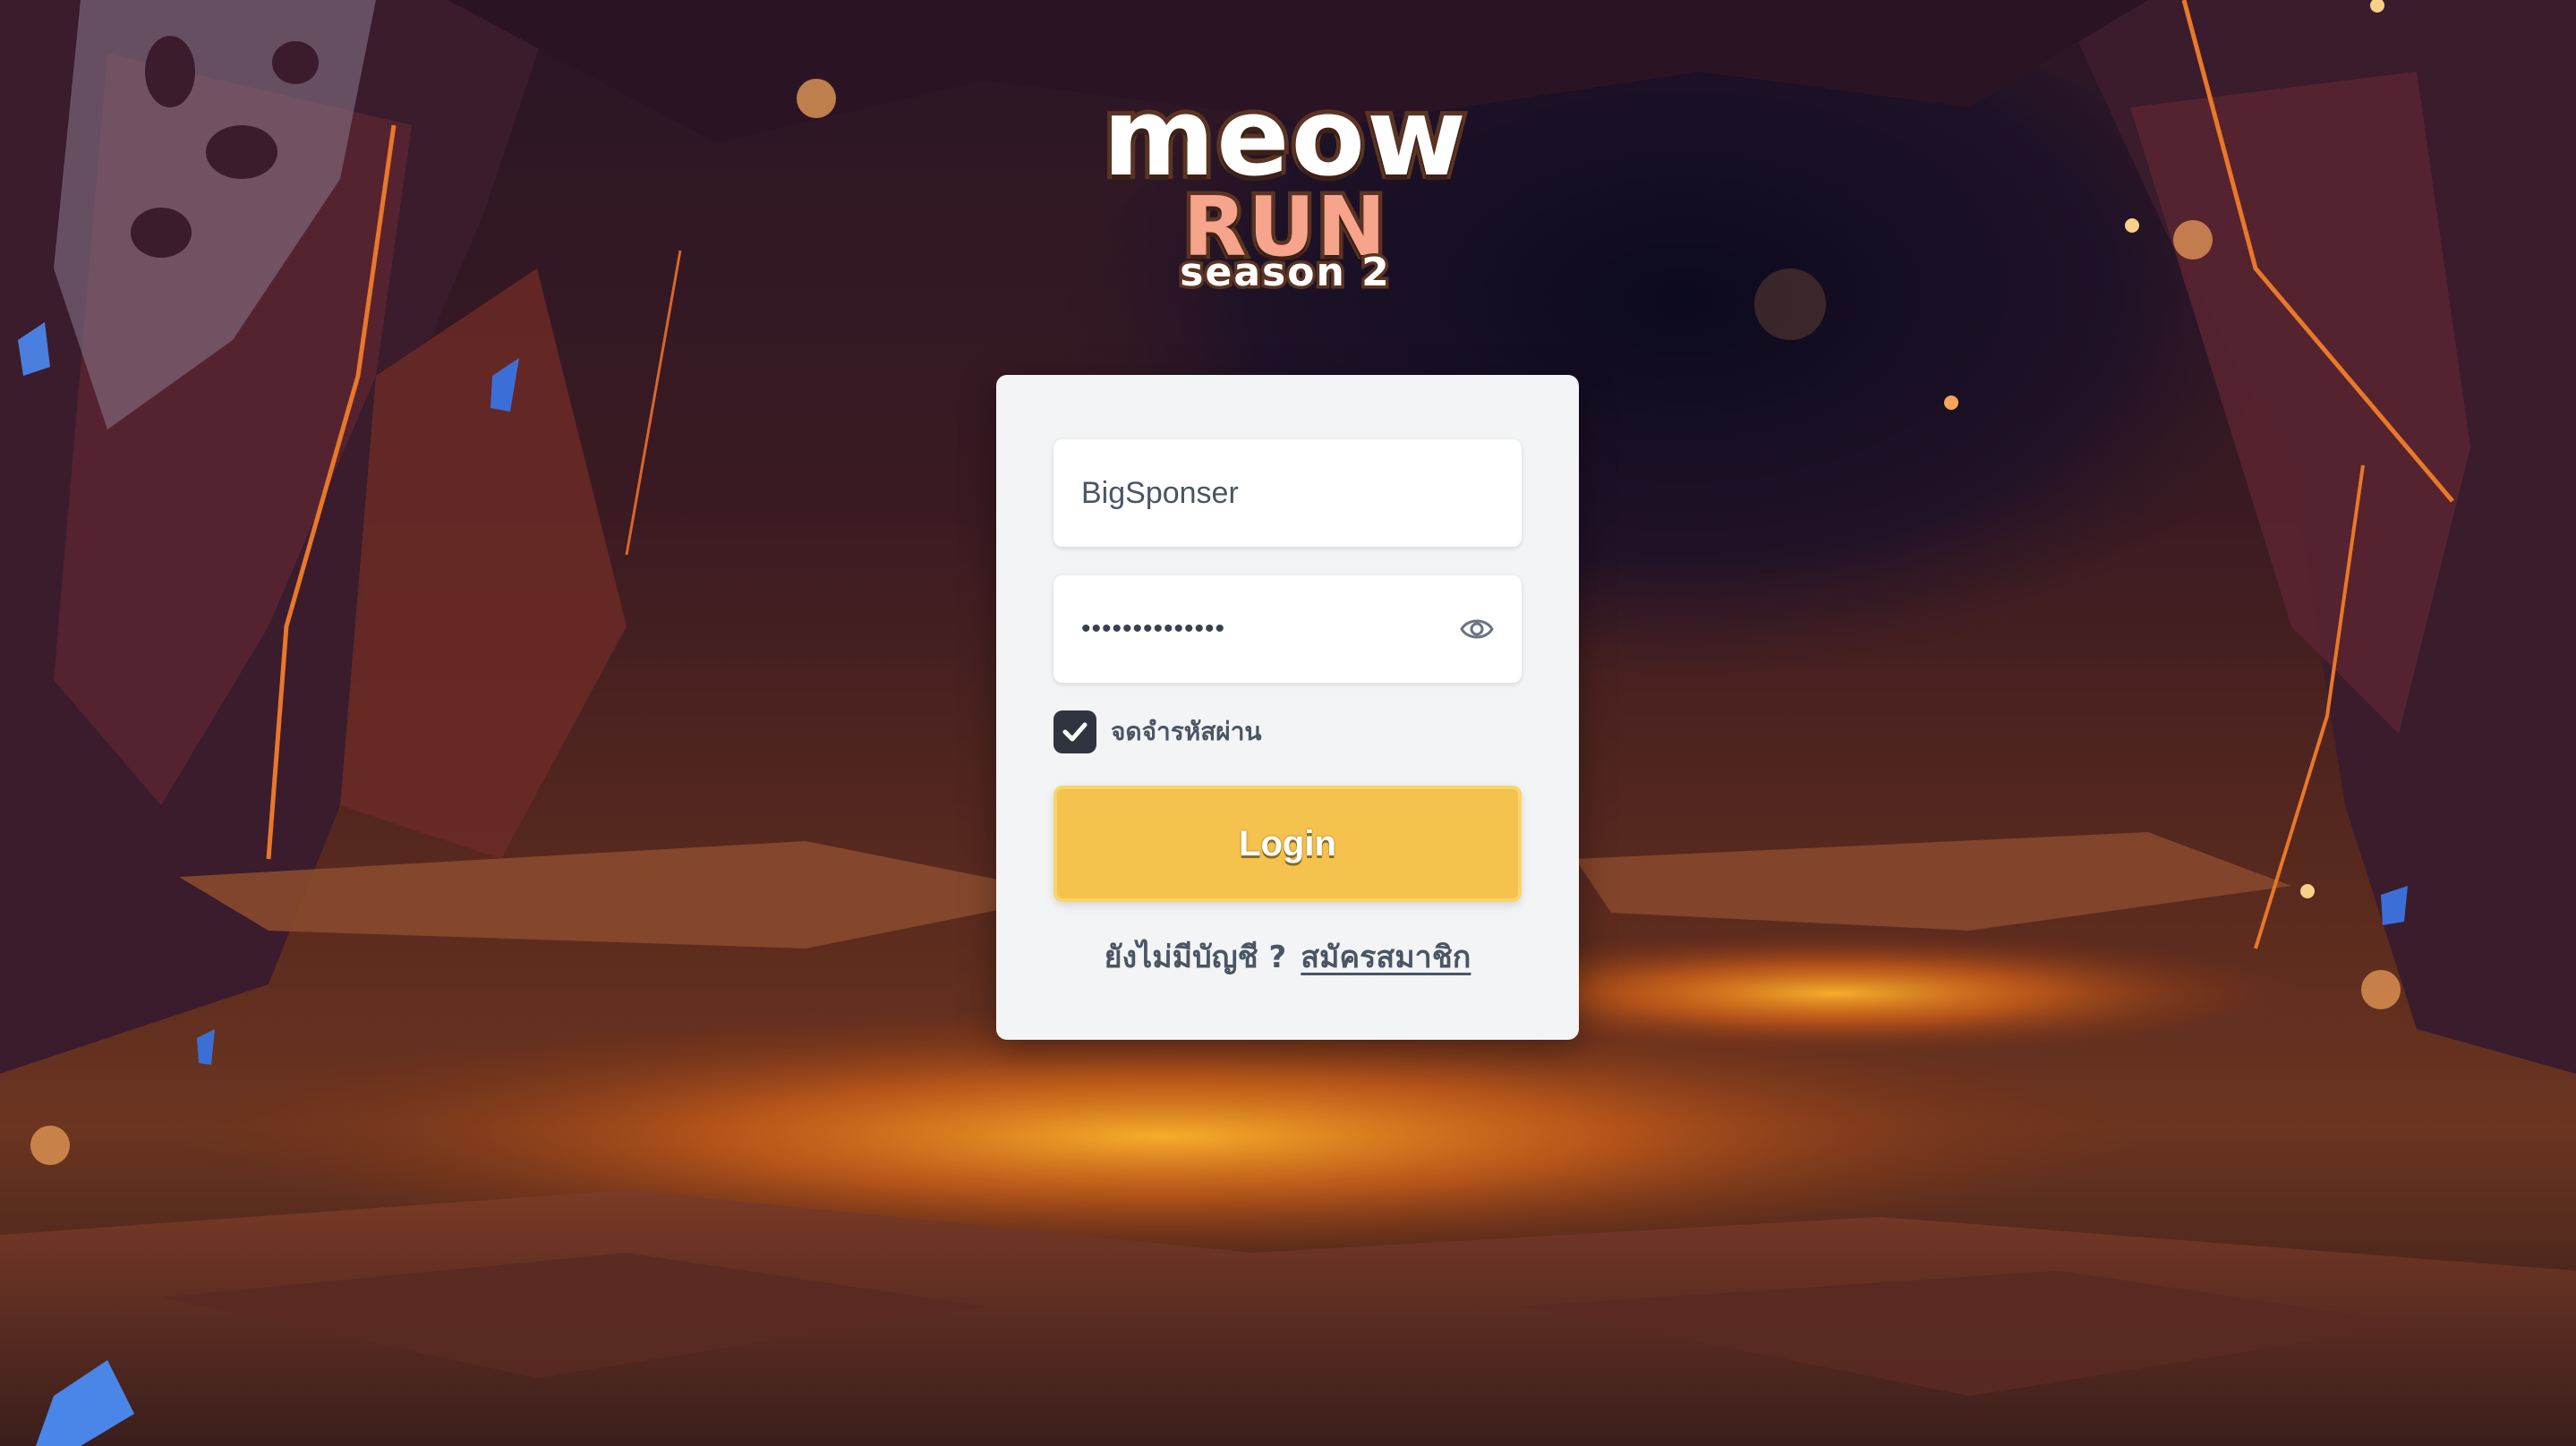 This screenshot has height=1446, width=2576. Describe the element at coordinates (1285, 189) in the screenshot. I see `meow-run-logo: meow RUN season 2` at that location.